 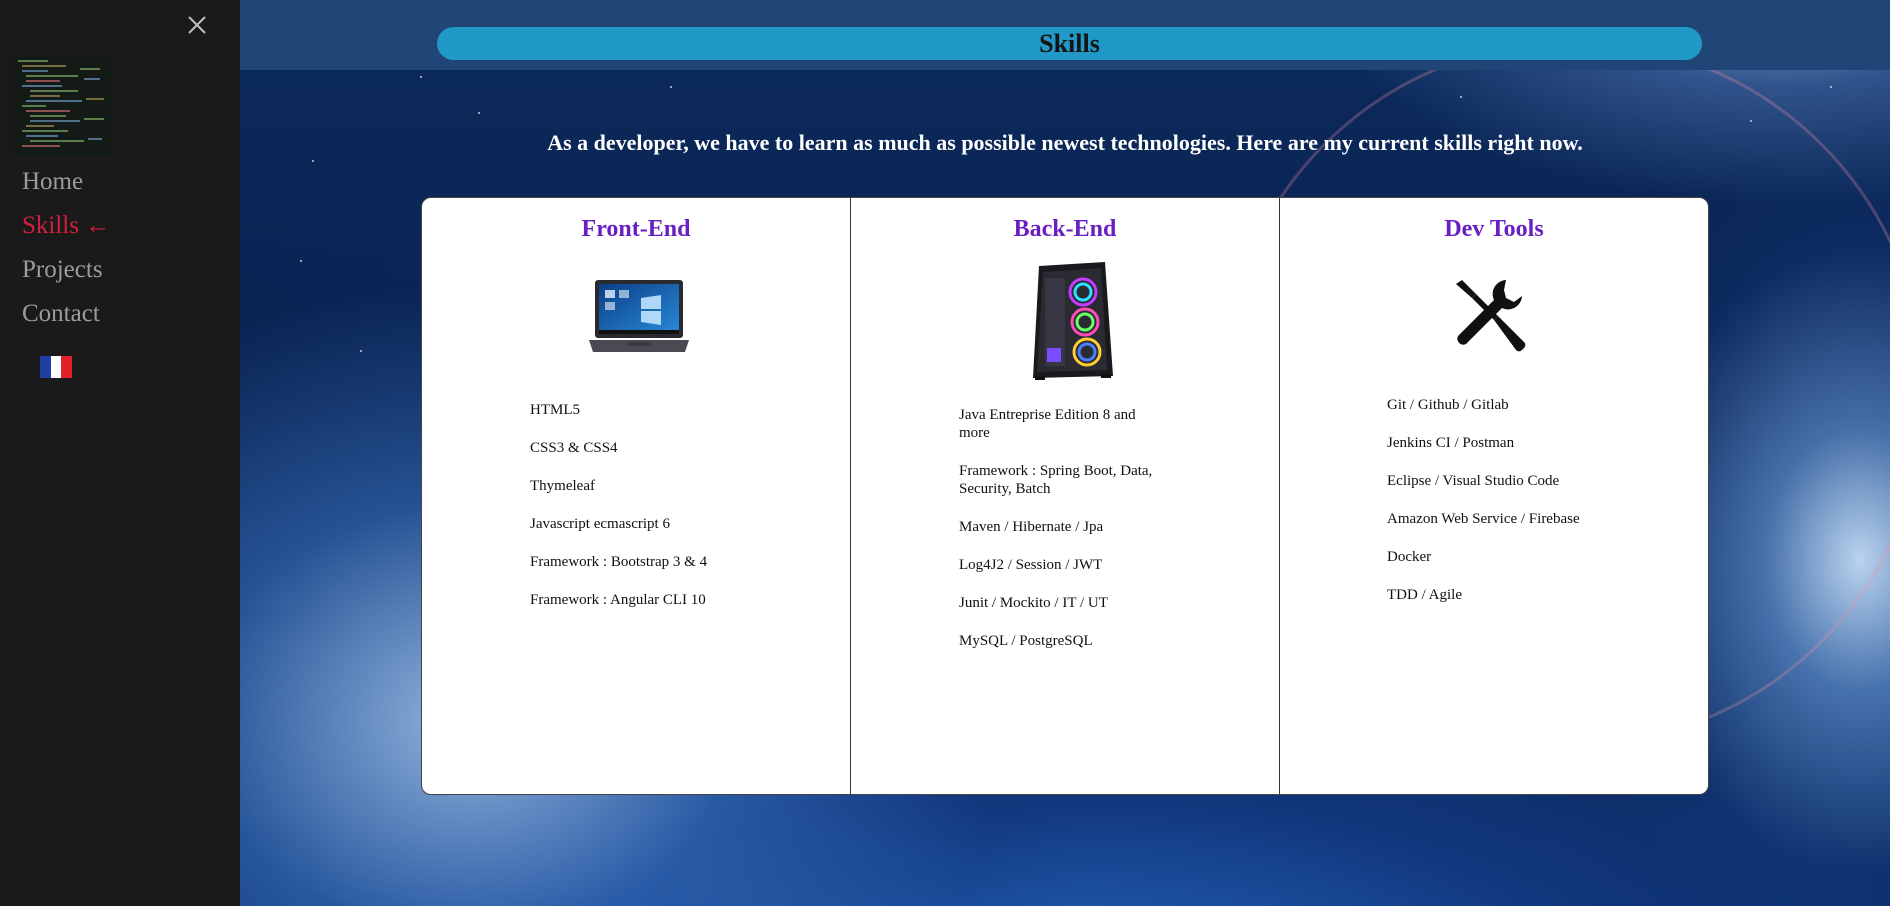 I want to click on column-title: Back-End, so click(x=1065, y=229).